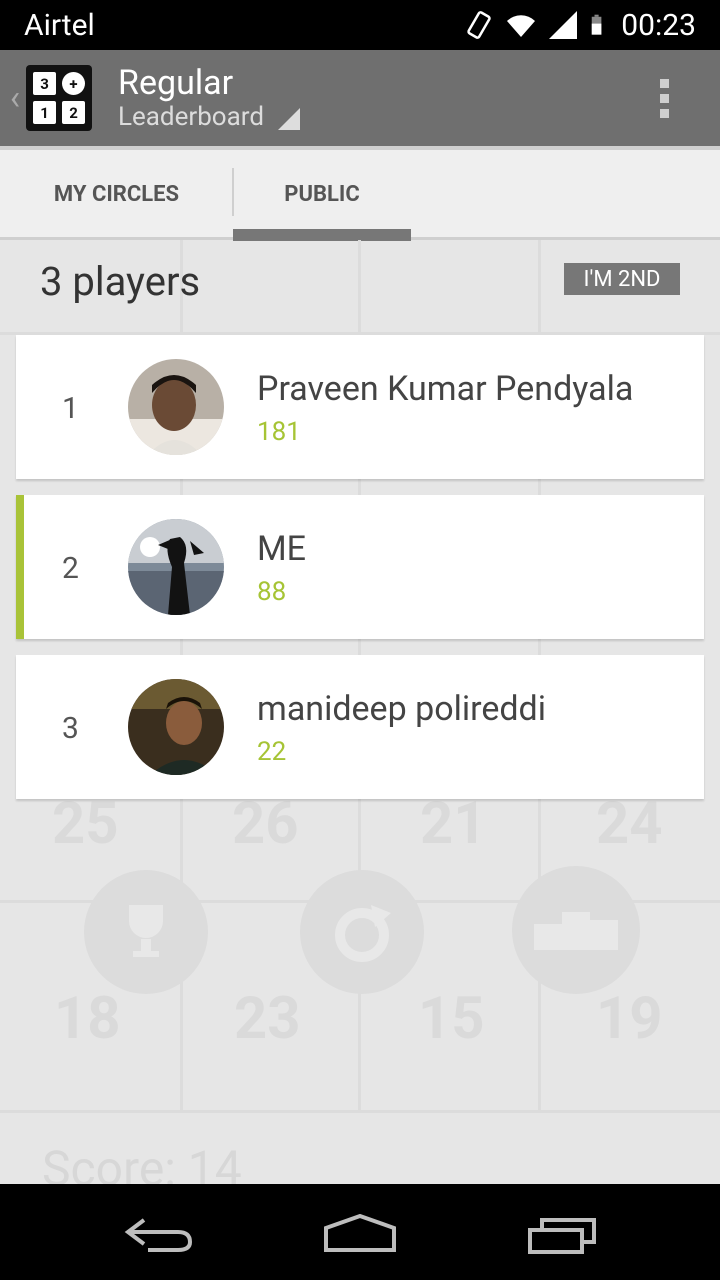 This screenshot has width=720, height=1280. I want to click on rank-number: 2, so click(70, 568).